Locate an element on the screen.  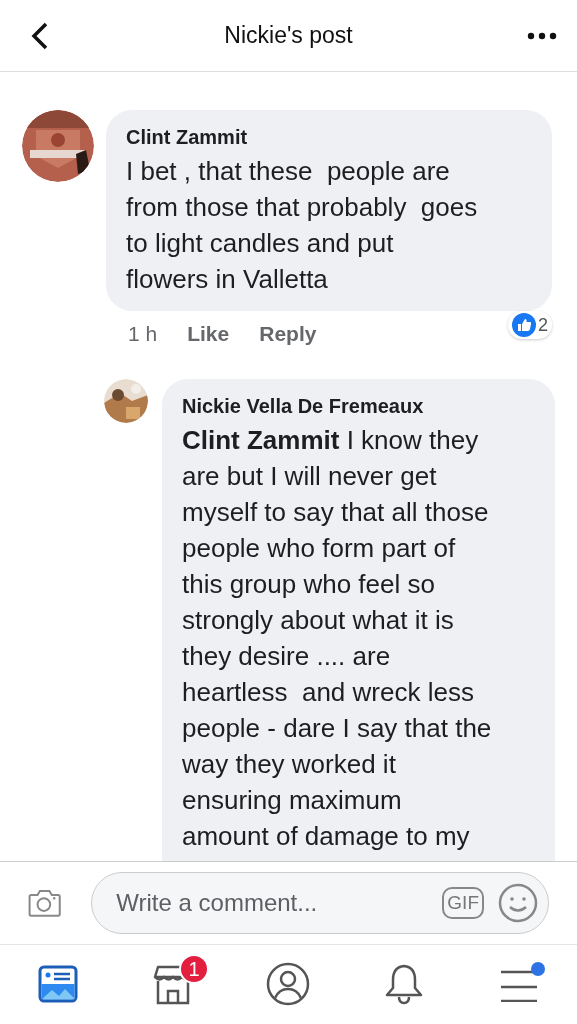
reaction-count: 2 is located at coordinates (530, 325).